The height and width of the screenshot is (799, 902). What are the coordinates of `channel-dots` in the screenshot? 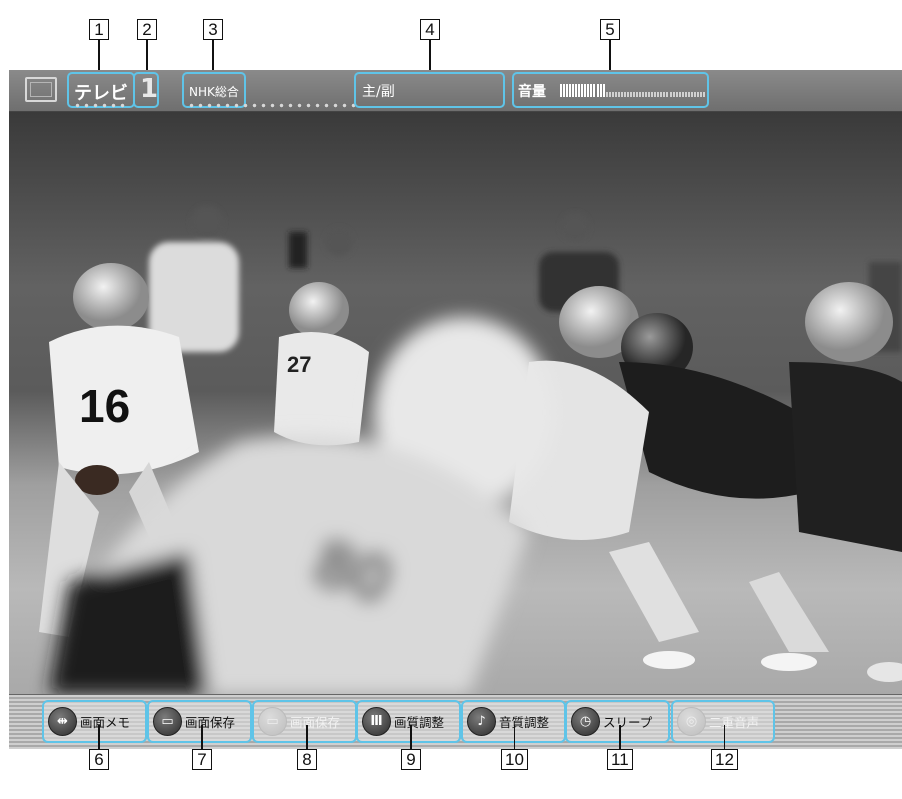 It's located at (272, 105).